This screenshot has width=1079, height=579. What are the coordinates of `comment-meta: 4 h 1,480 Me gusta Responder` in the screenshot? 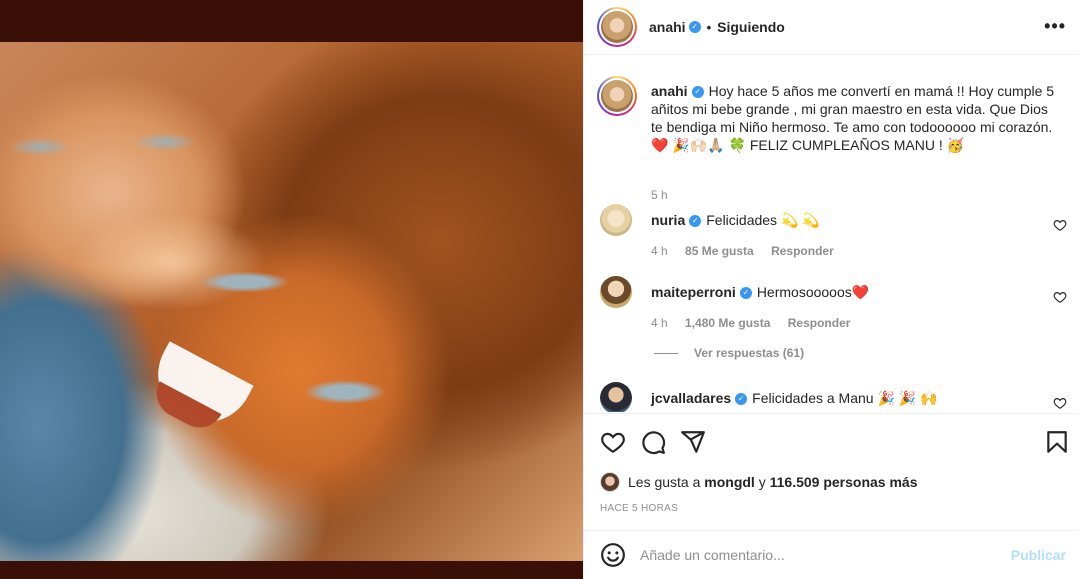 It's located at (757, 323).